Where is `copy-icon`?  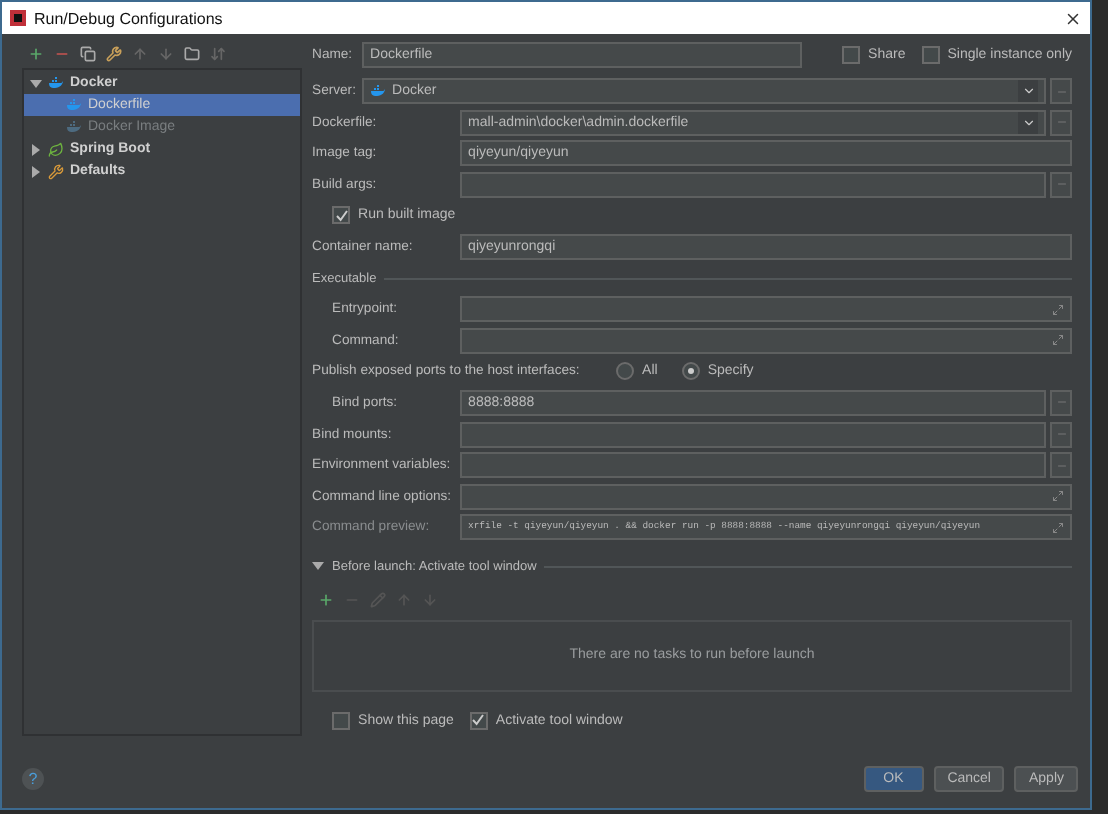
copy-icon is located at coordinates (88, 54).